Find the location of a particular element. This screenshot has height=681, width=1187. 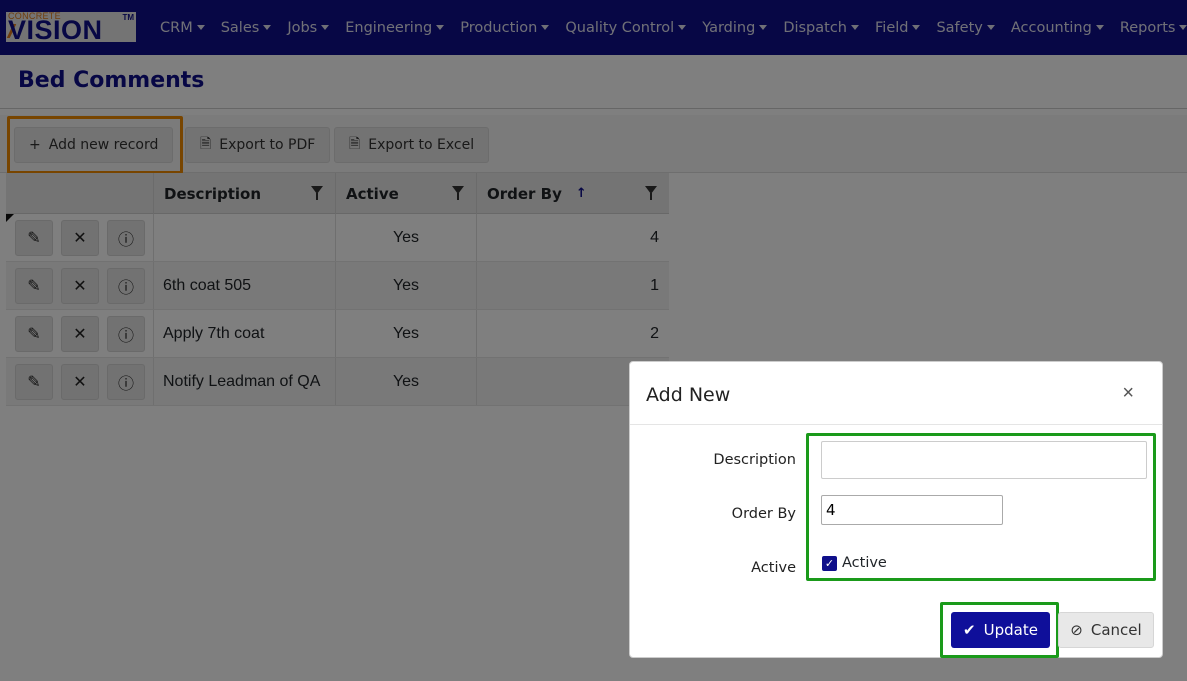

cancel-label: Cancel is located at coordinates (1116, 630).